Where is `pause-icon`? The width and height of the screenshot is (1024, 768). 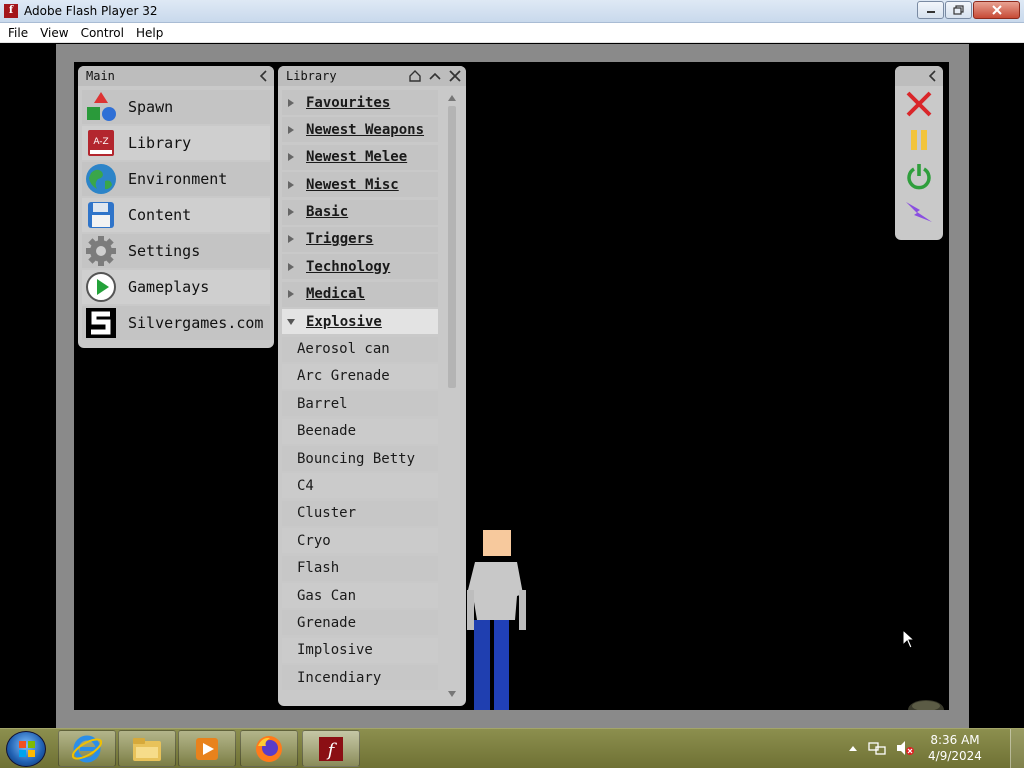
pause-icon is located at coordinates (919, 140).